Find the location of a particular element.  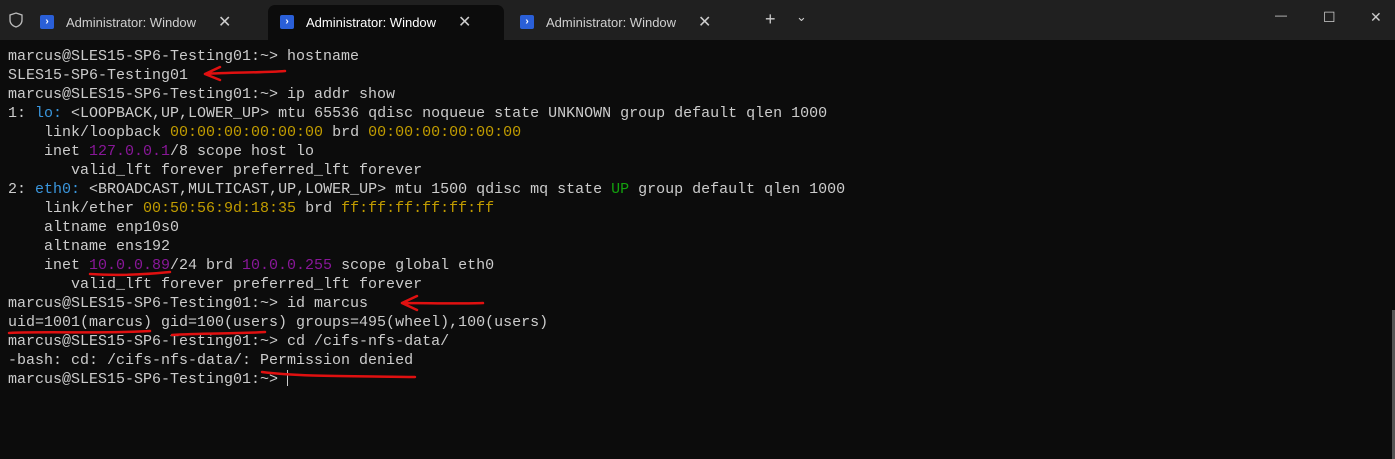

underline-ip is located at coordinates (130, 273).